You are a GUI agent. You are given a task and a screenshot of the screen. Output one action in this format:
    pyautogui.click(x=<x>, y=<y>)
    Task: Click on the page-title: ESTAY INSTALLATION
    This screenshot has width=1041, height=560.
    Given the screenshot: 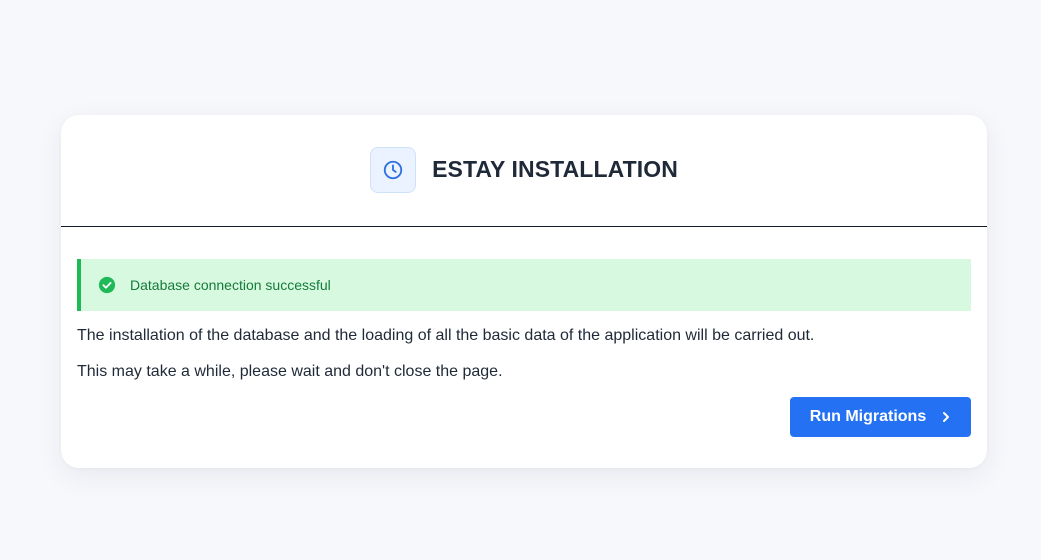 What is the action you would take?
    pyautogui.click(x=555, y=169)
    